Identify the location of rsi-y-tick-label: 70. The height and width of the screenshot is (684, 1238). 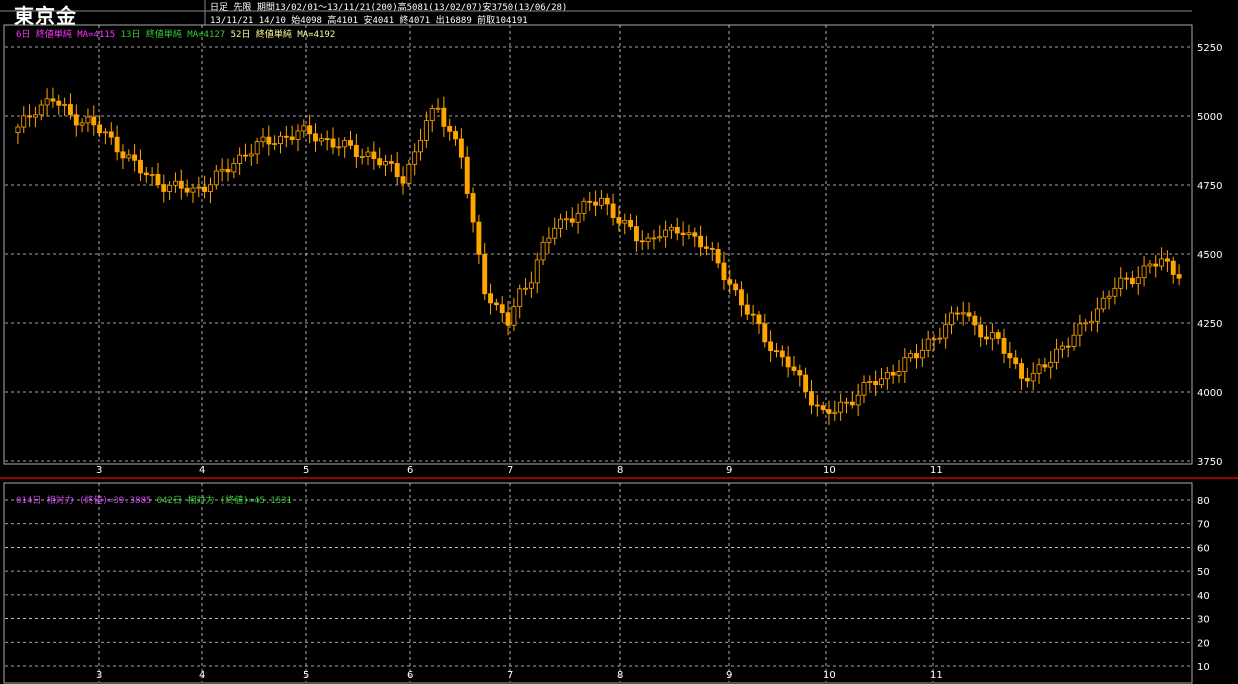
(1203, 525).